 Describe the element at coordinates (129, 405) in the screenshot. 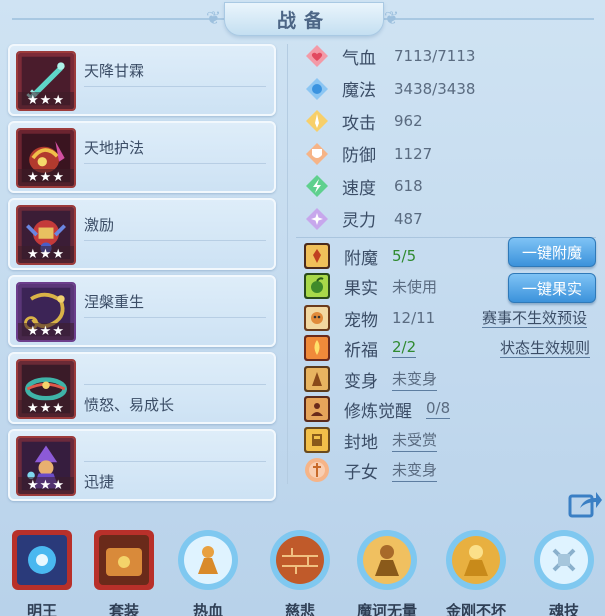

I see `skill-name: 愤怒、易成长` at that location.